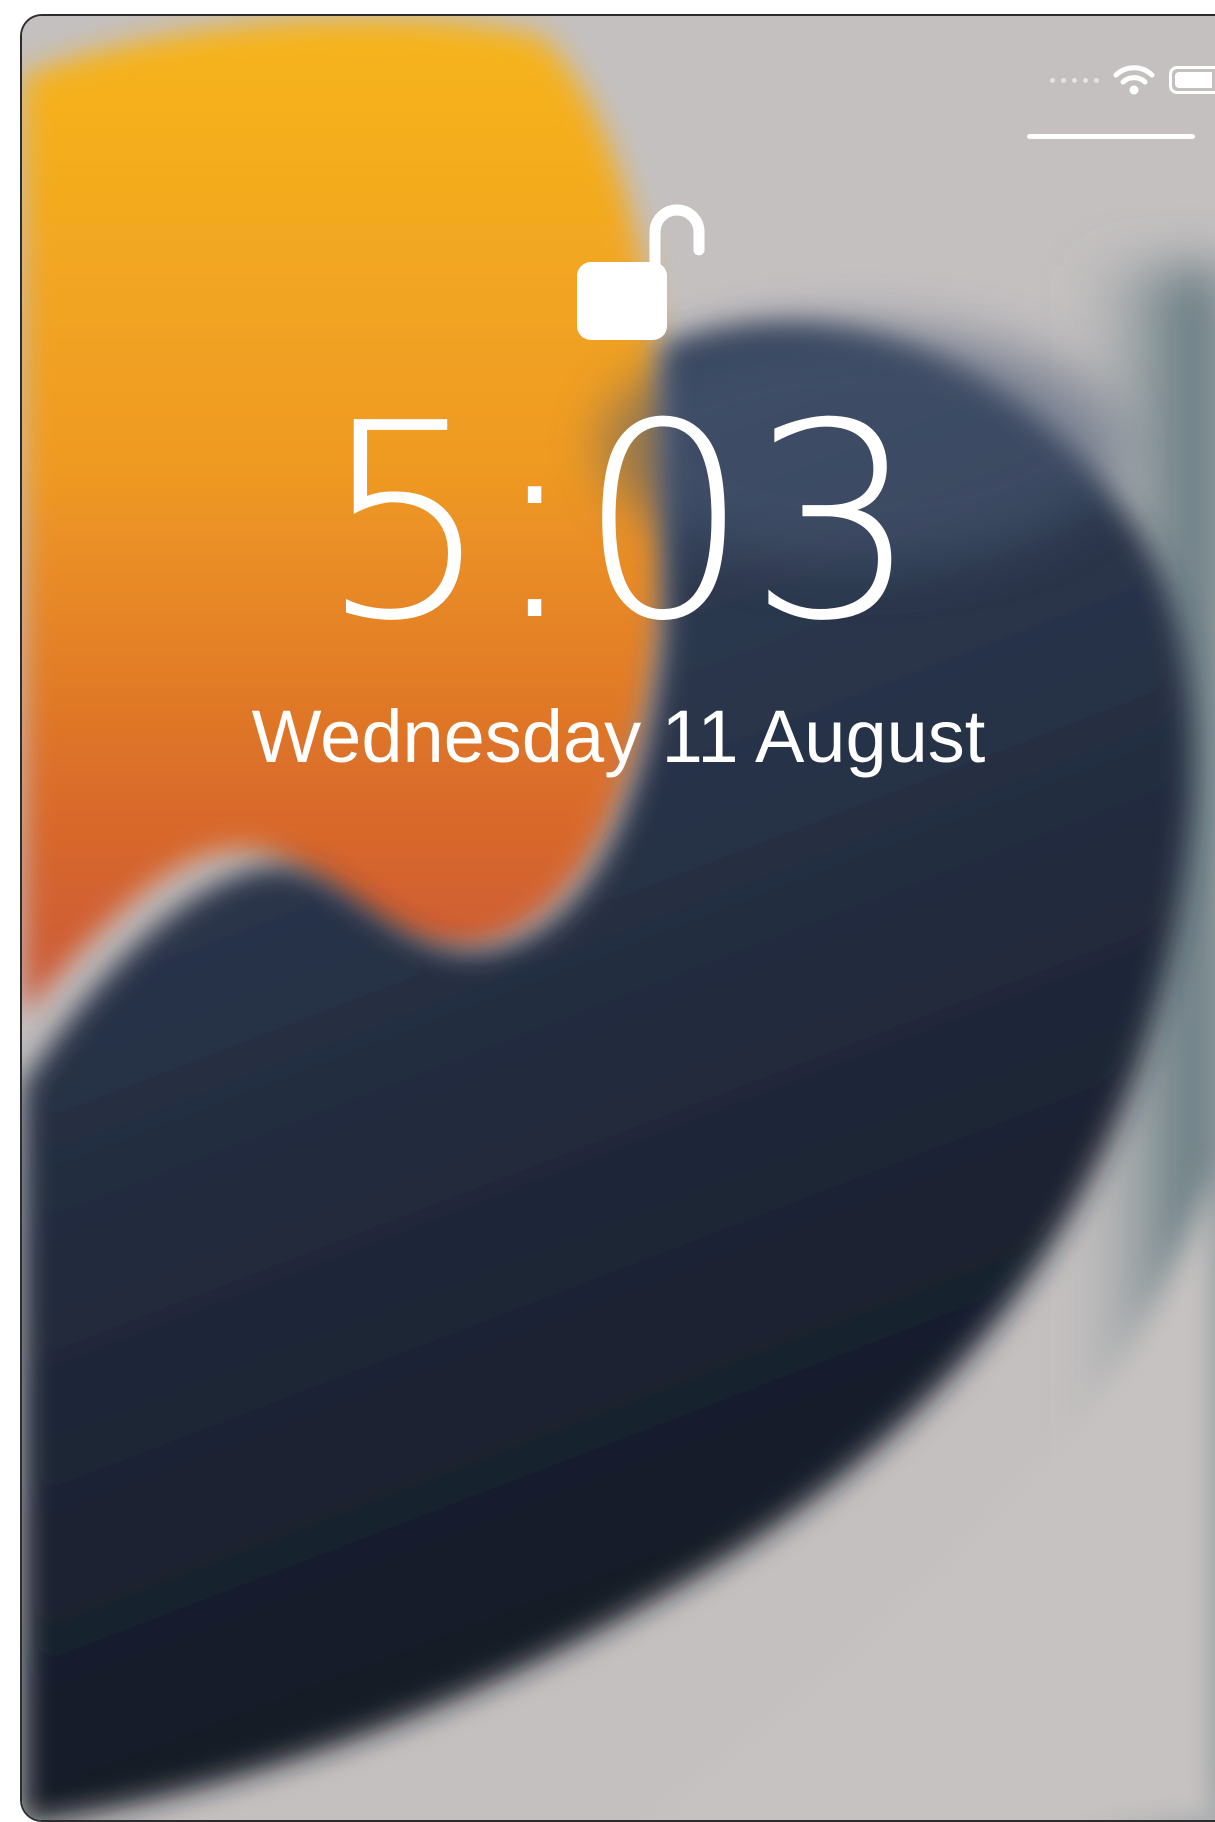 This screenshot has width=1215, height=1822. Describe the element at coordinates (1111, 136) in the screenshot. I see `top-grabber-bar` at that location.